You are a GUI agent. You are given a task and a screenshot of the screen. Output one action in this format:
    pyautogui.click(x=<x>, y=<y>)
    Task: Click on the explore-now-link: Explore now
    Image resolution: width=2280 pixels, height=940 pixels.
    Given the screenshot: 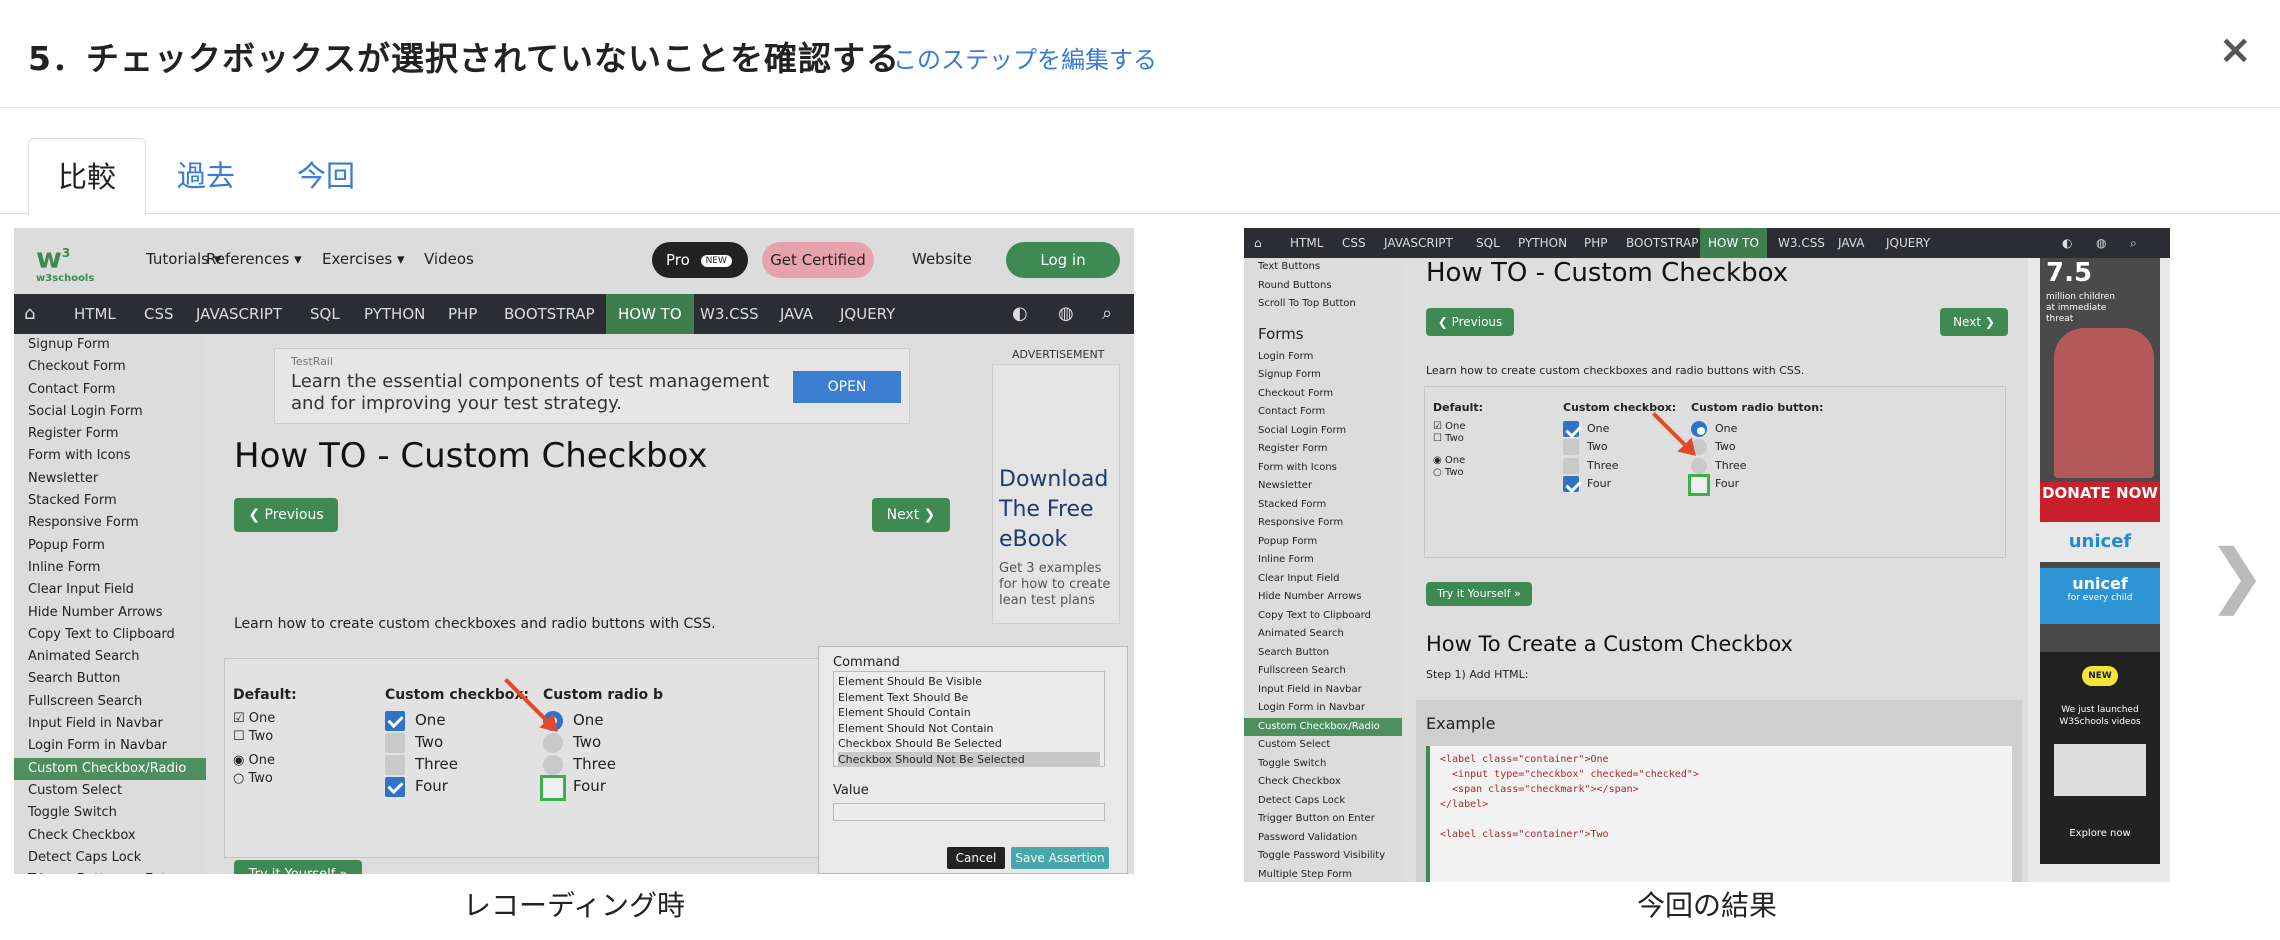 What is the action you would take?
    pyautogui.click(x=2100, y=833)
    